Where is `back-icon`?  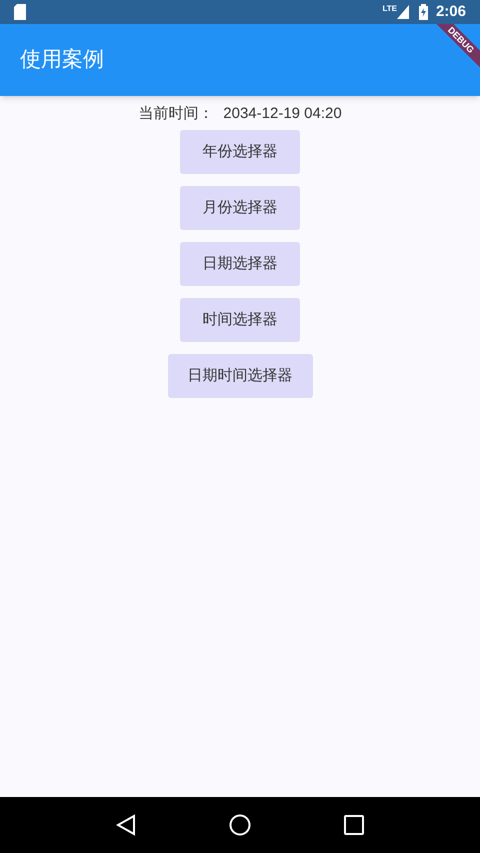 back-icon is located at coordinates (126, 825).